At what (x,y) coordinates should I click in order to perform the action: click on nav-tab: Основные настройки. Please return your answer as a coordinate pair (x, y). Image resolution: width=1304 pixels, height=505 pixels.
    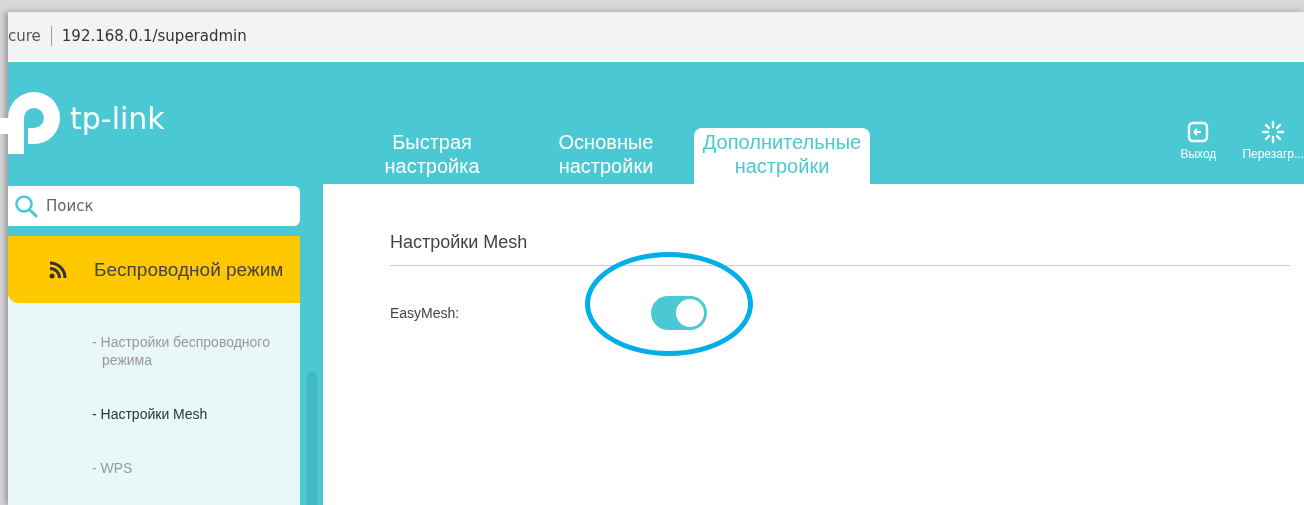
    Looking at the image, I should click on (606, 156).